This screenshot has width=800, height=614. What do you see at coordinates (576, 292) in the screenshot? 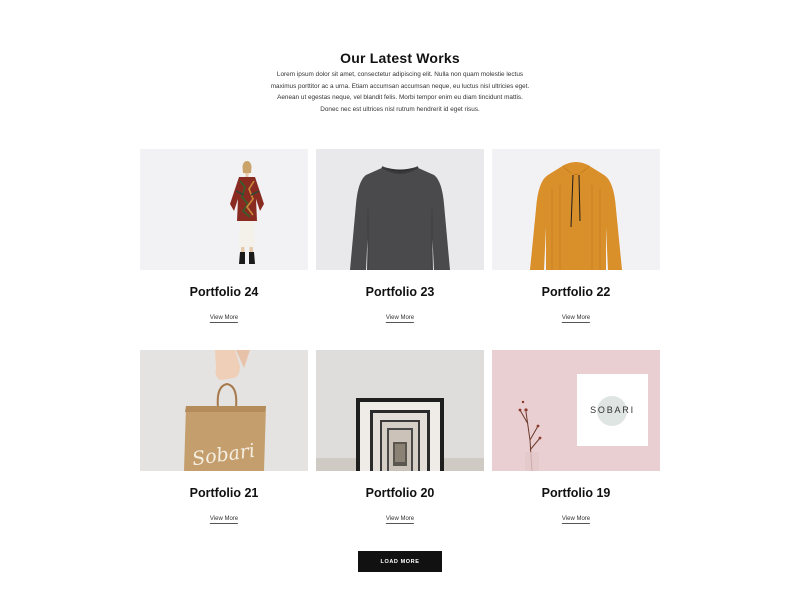
I see `portfolio-title: Portfolio 22` at bounding box center [576, 292].